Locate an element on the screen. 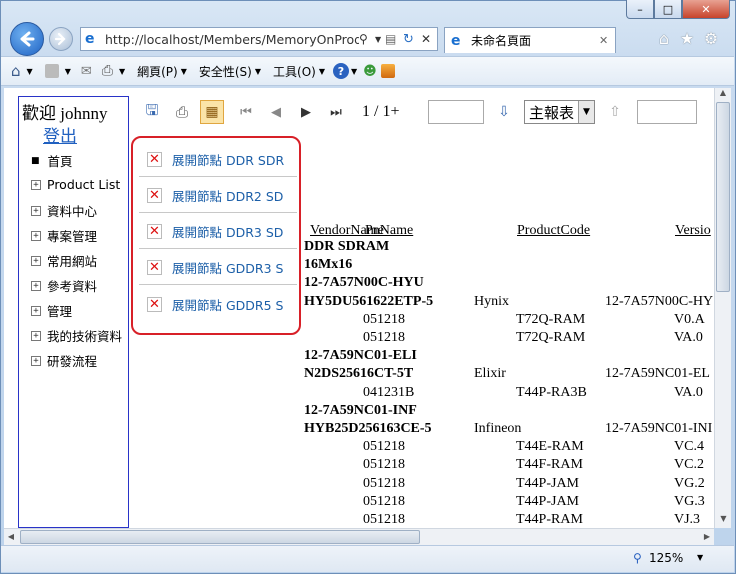 The image size is (736, 574). expand-node-label: 展開節點 DDR3 SD is located at coordinates (228, 232).